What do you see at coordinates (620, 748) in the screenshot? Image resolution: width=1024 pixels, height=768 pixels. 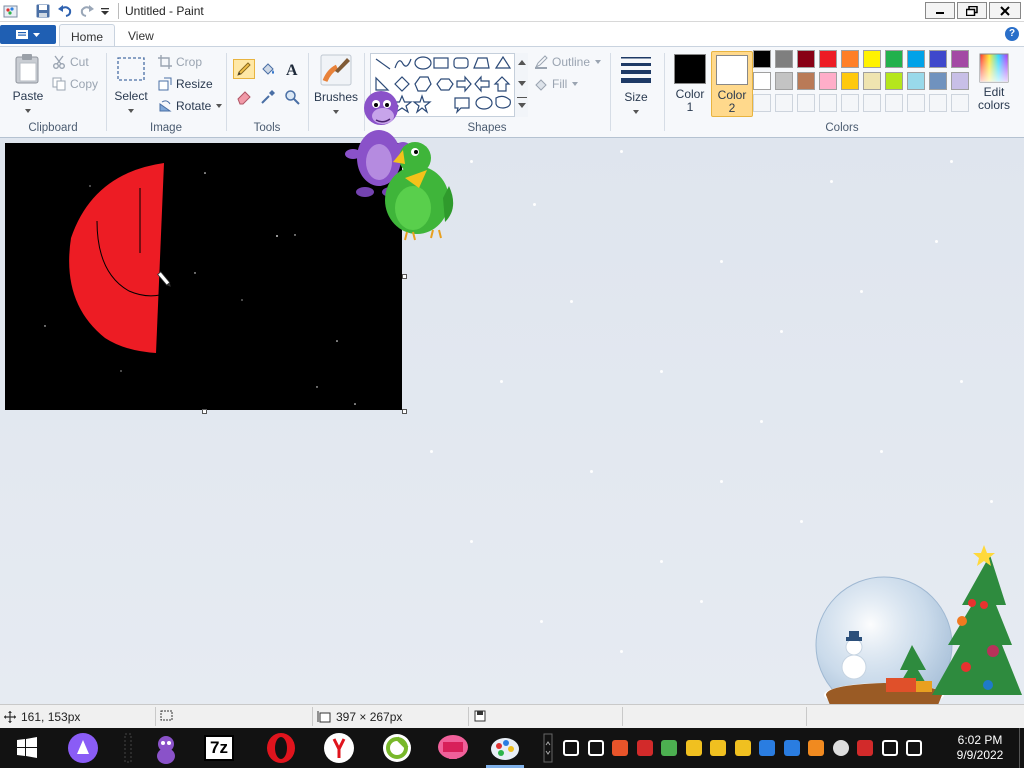 I see `colorful-tray-icon` at bounding box center [620, 748].